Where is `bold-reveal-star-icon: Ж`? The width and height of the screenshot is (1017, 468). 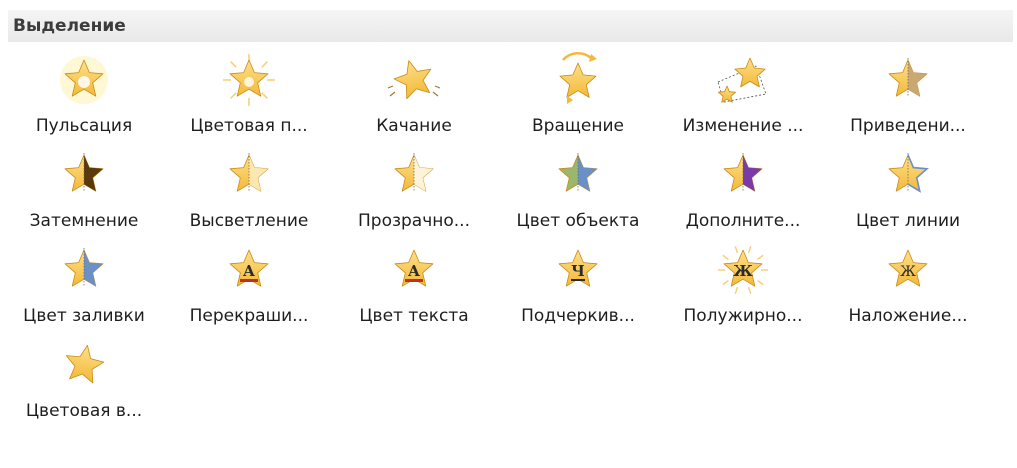
bold-reveal-star-icon: Ж is located at coordinates (908, 269).